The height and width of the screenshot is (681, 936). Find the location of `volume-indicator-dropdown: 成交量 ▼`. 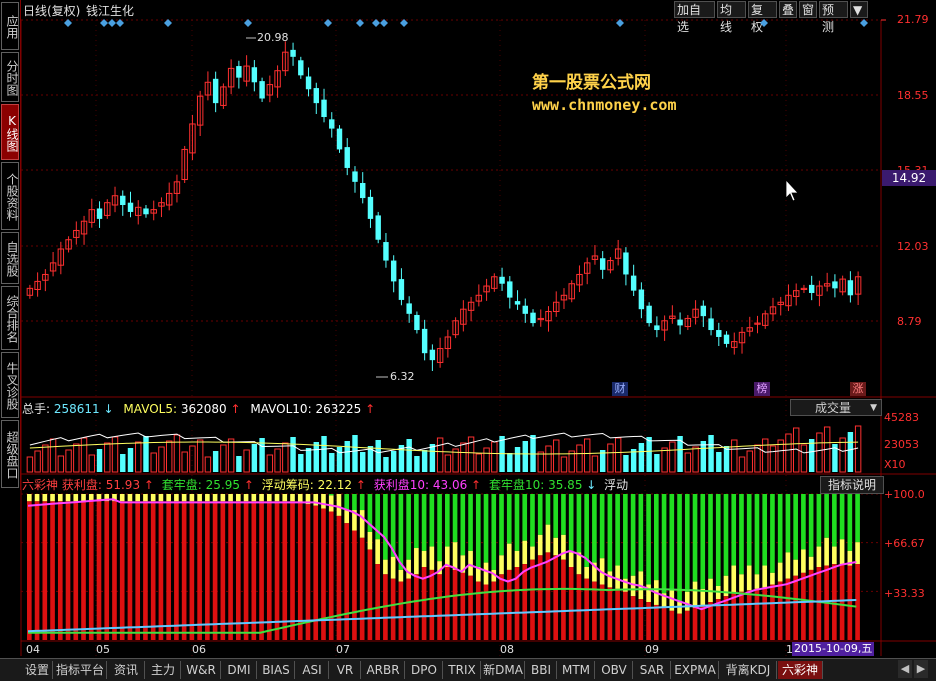

volume-indicator-dropdown: 成交量 ▼ is located at coordinates (836, 407).